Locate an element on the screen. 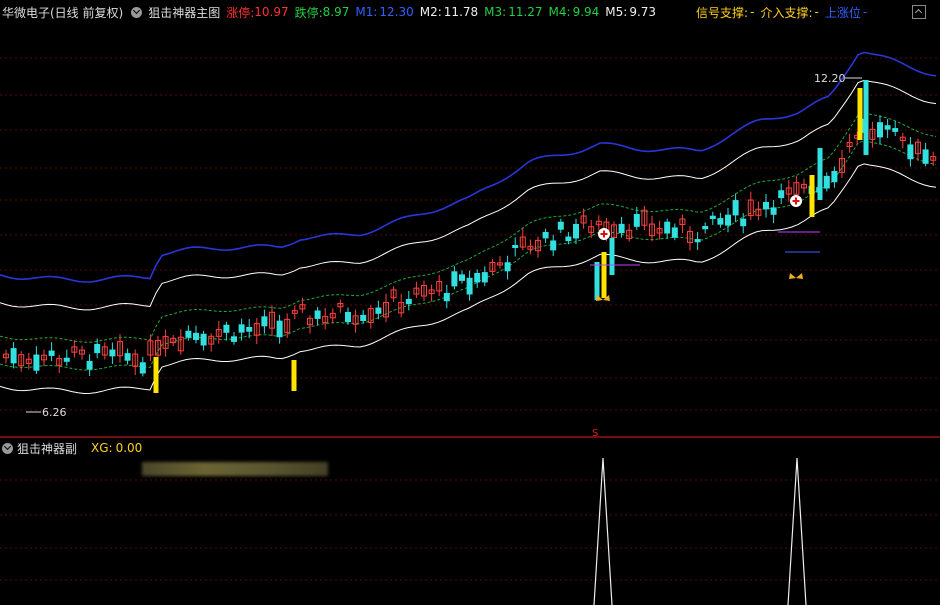 Image resolution: width=940 pixels, height=605 pixels. low-price-label: 6.26 is located at coordinates (54, 412).